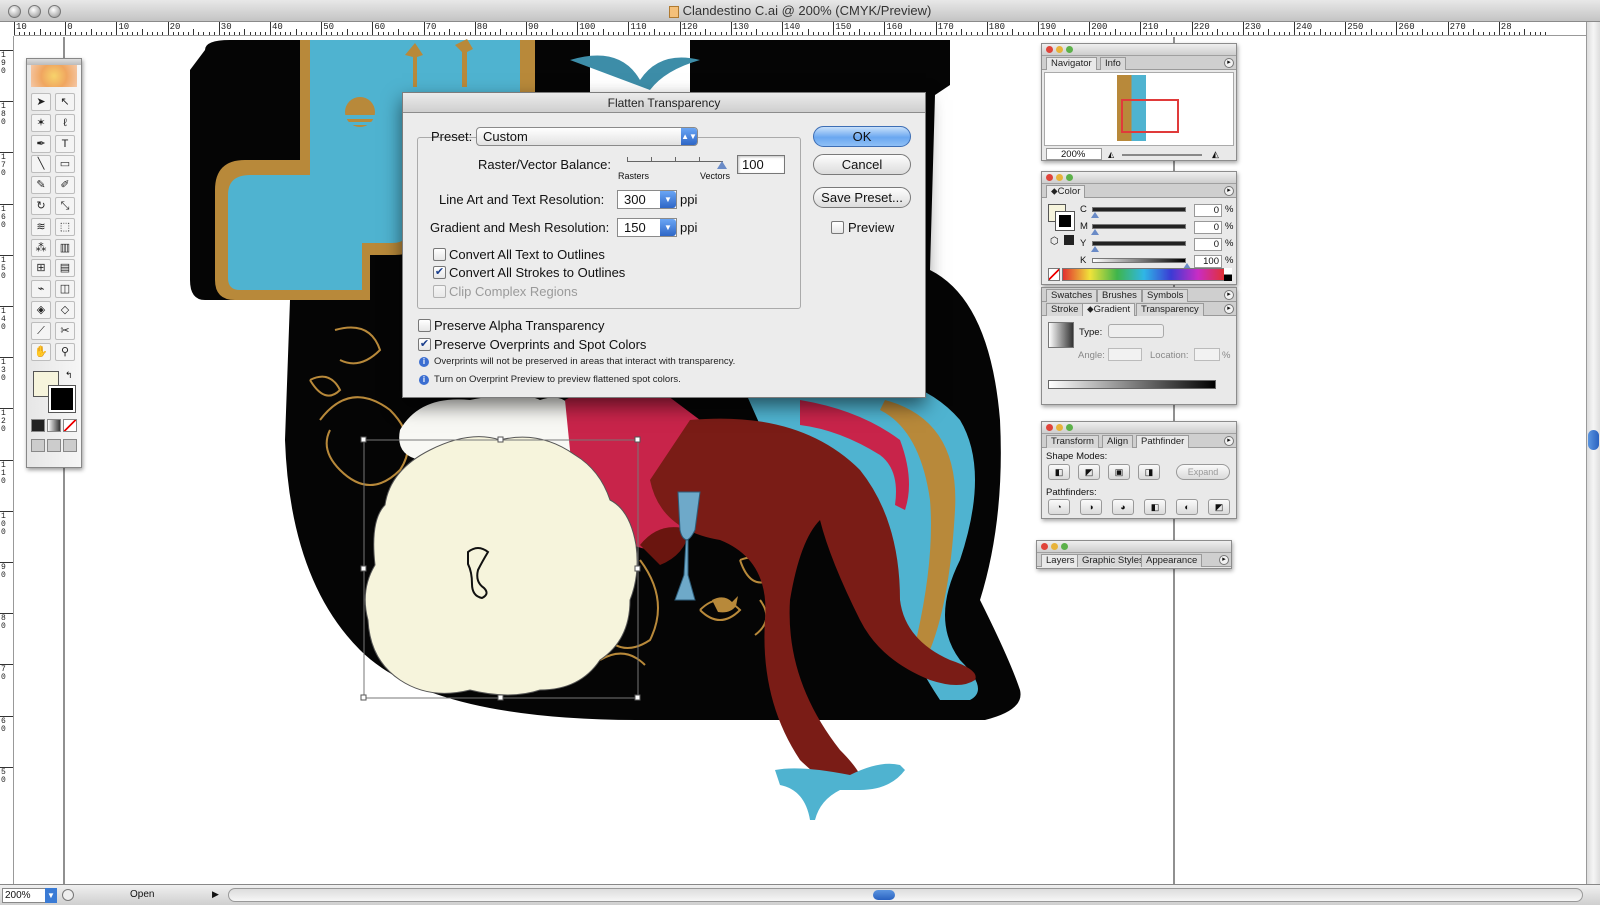 The image size is (1600, 905). I want to click on trim-button: ◑, so click(1091, 507).